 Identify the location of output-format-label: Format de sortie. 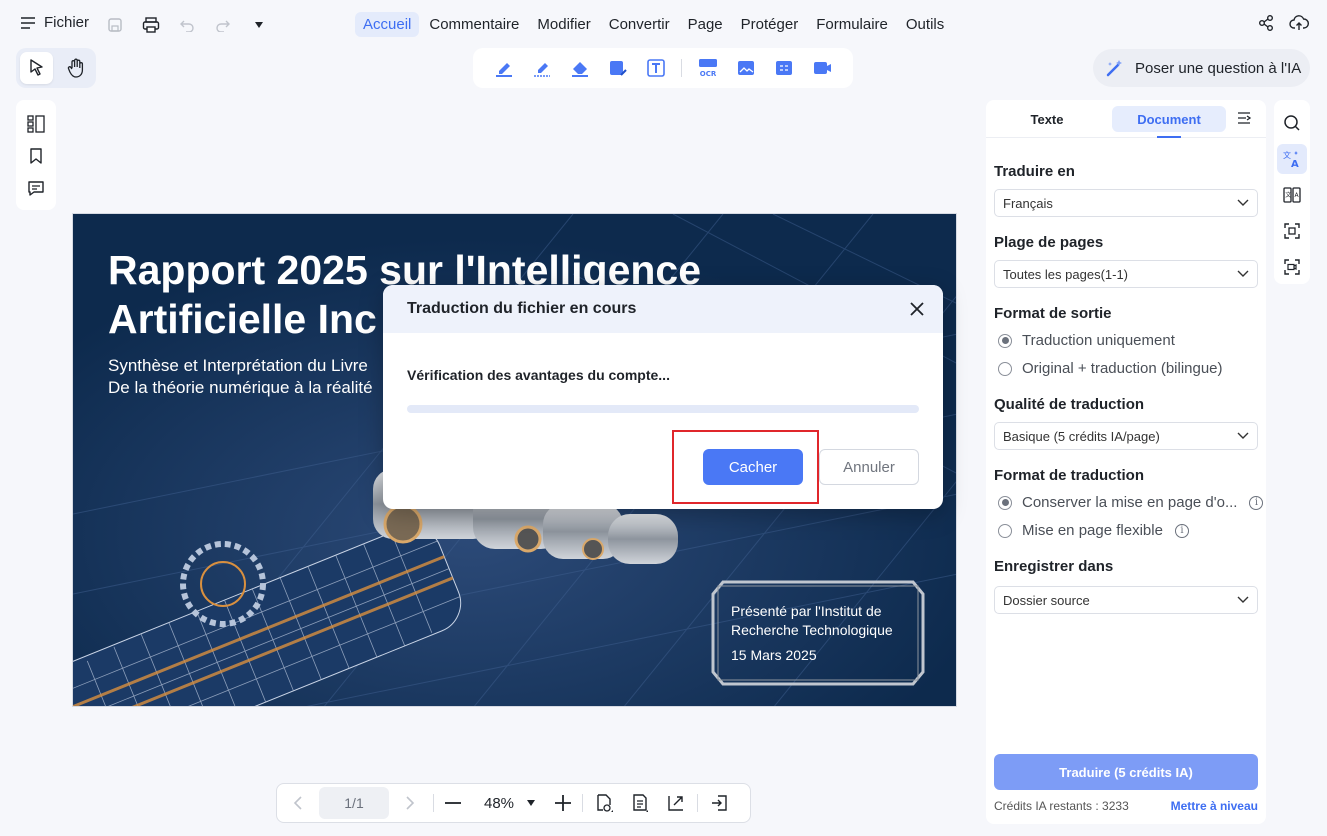
(1053, 313).